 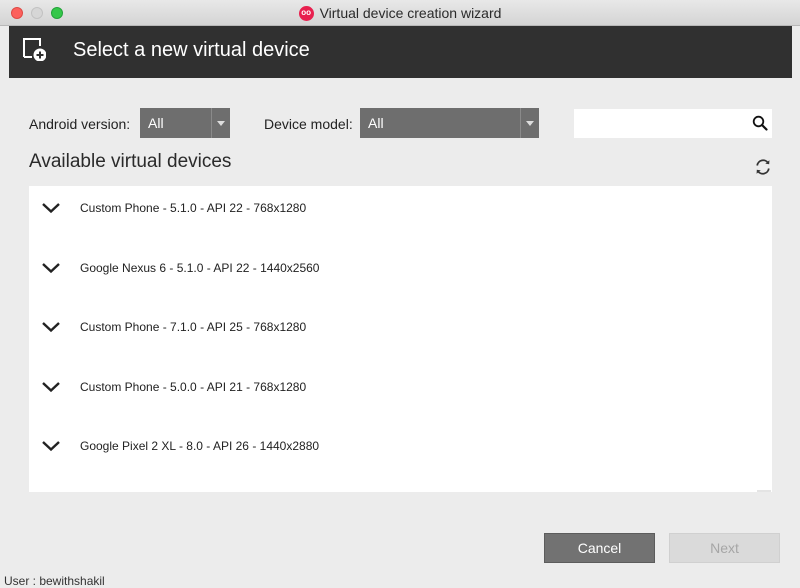 What do you see at coordinates (410, 13) in the screenshot?
I see `window-title-text: Virtual device creation wizard` at bounding box center [410, 13].